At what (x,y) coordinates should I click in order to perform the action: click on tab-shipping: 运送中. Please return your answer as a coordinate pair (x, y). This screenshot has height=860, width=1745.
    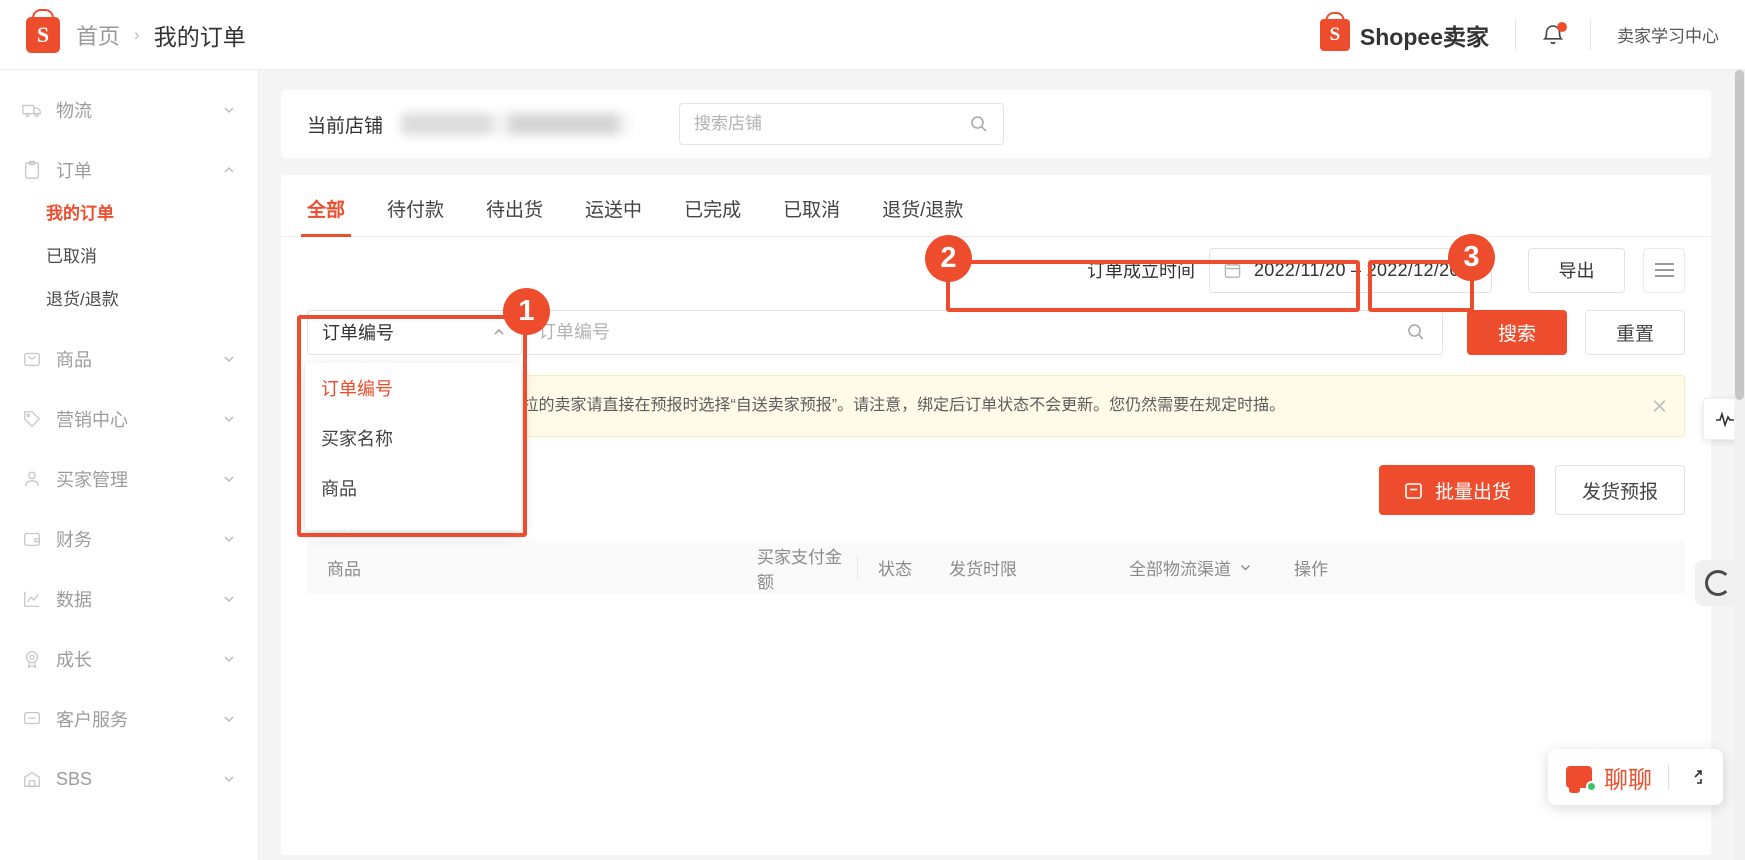
    Looking at the image, I should click on (613, 215).